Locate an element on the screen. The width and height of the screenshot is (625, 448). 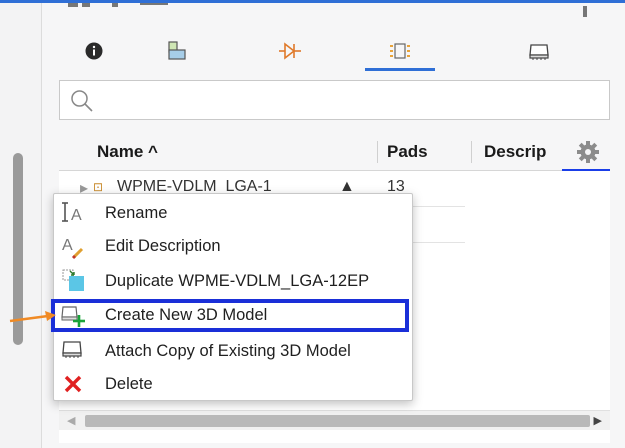
3d-model-icon is located at coordinates (539, 52).